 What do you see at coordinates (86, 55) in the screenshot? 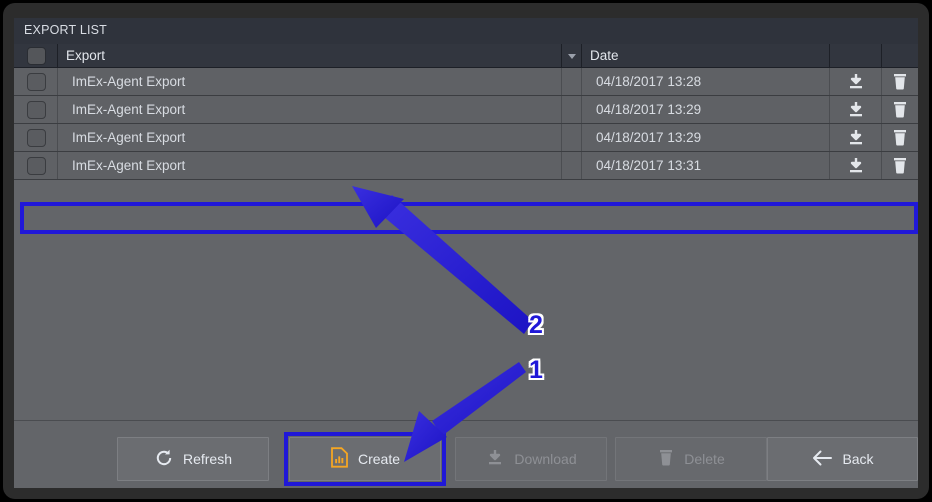
I see `table-header-export-label: Export` at bounding box center [86, 55].